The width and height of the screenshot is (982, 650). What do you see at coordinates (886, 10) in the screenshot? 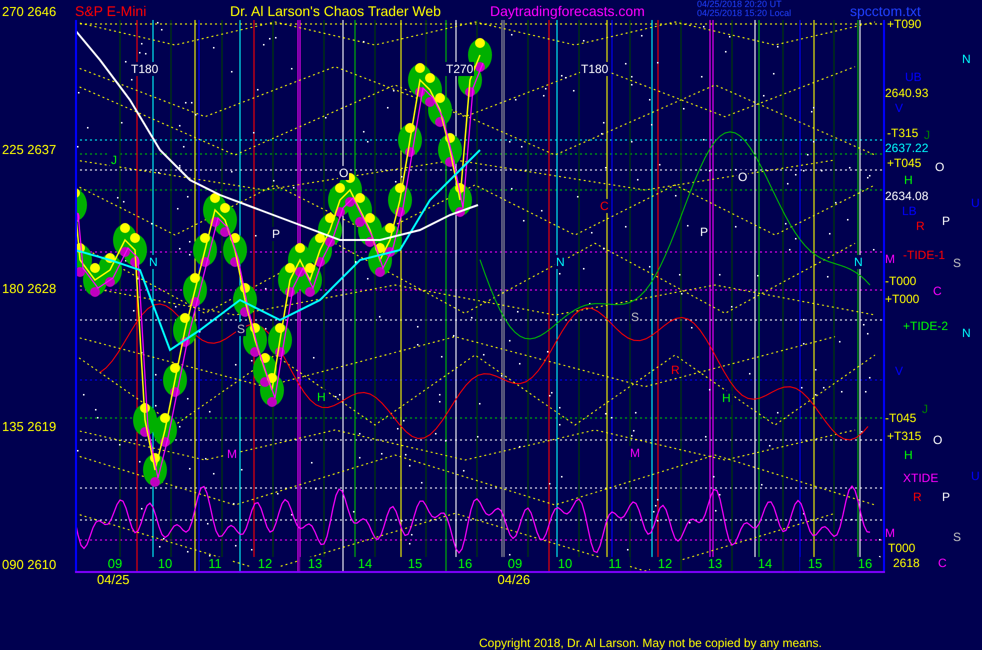
I see `file-name: spcctom.txt` at bounding box center [886, 10].